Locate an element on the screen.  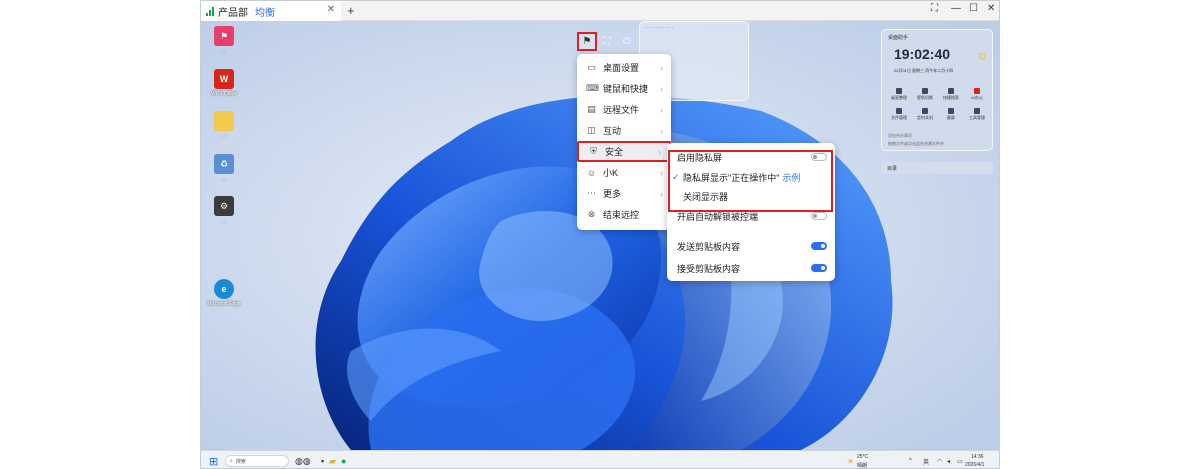
widget-clock: 19:02:40 is located at coordinates (922, 54).